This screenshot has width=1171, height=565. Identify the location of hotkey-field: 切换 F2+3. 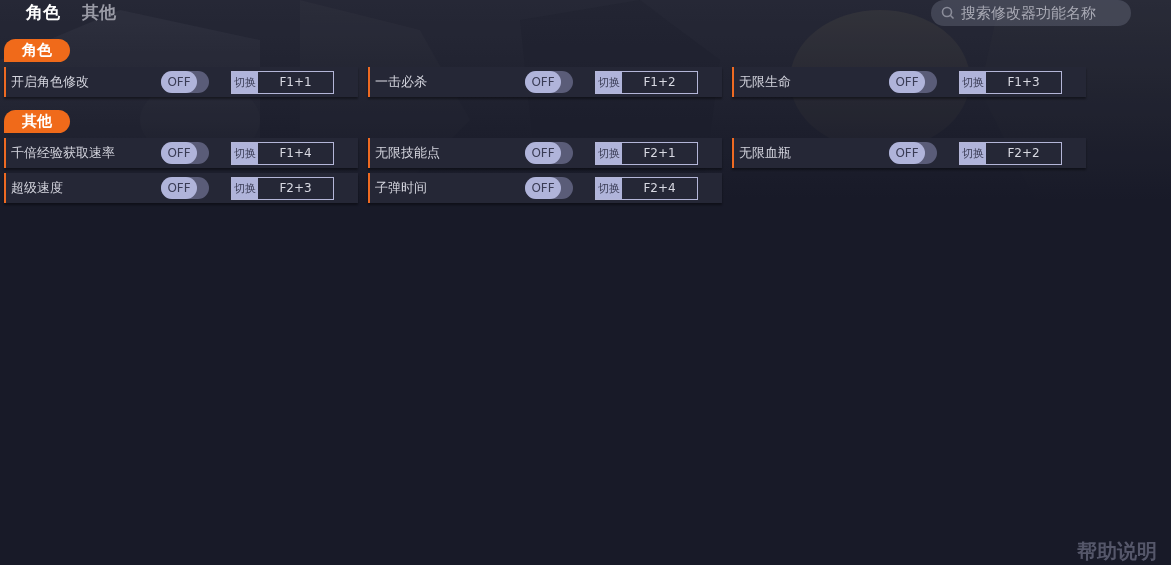
(282, 188).